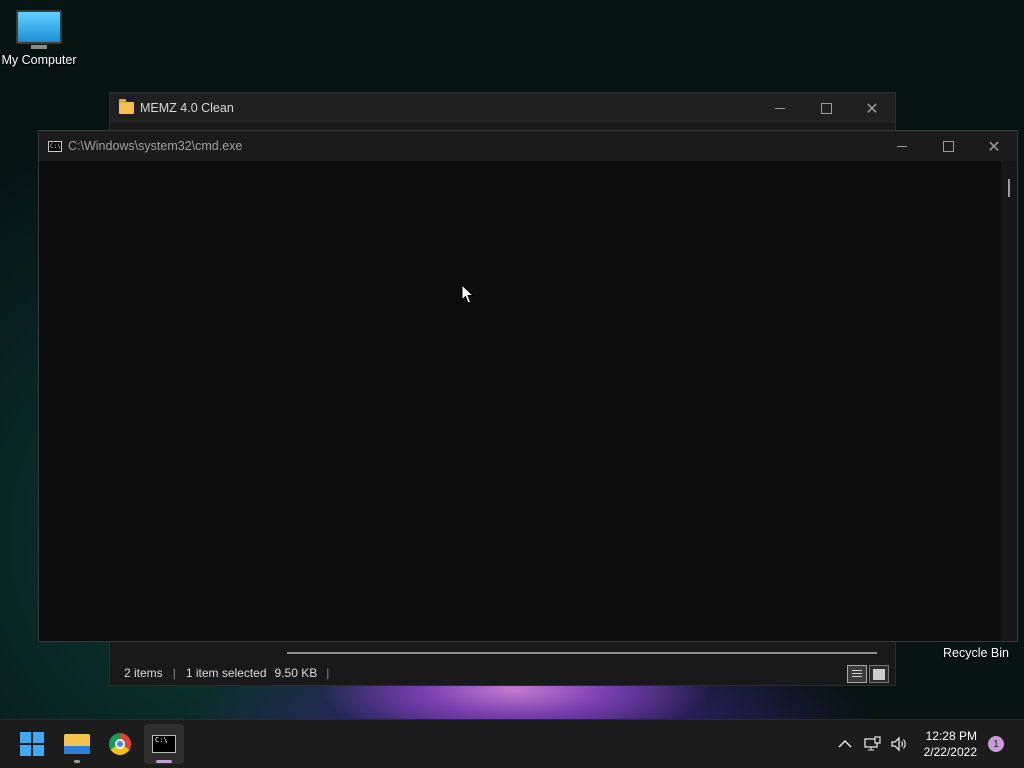  I want to click on desktop-icon-my-computer: My Computer, so click(39, 37).